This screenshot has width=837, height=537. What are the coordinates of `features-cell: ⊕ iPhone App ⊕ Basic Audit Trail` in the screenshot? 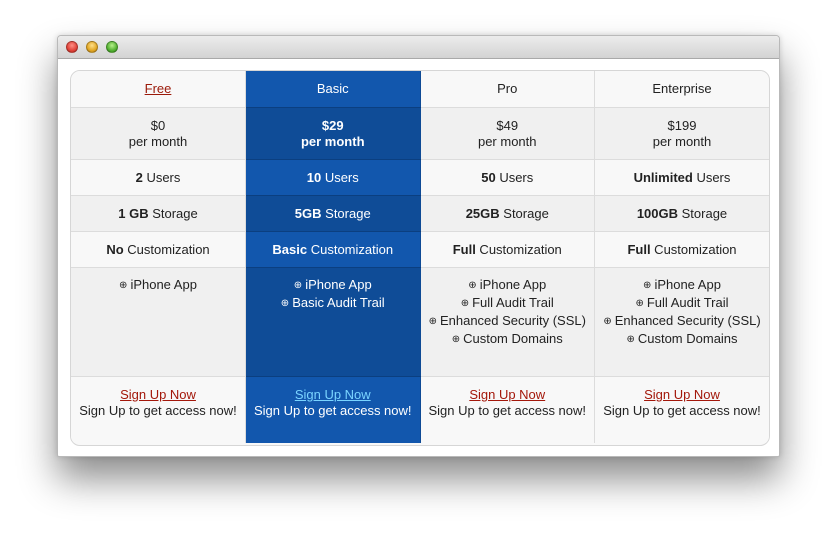 It's located at (333, 322).